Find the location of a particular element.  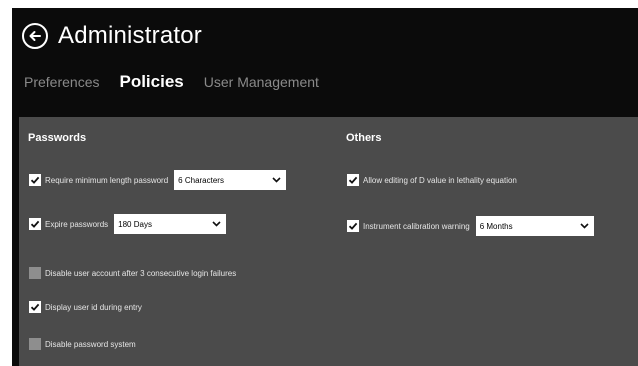

min-length-checkbox is located at coordinates (35, 180).